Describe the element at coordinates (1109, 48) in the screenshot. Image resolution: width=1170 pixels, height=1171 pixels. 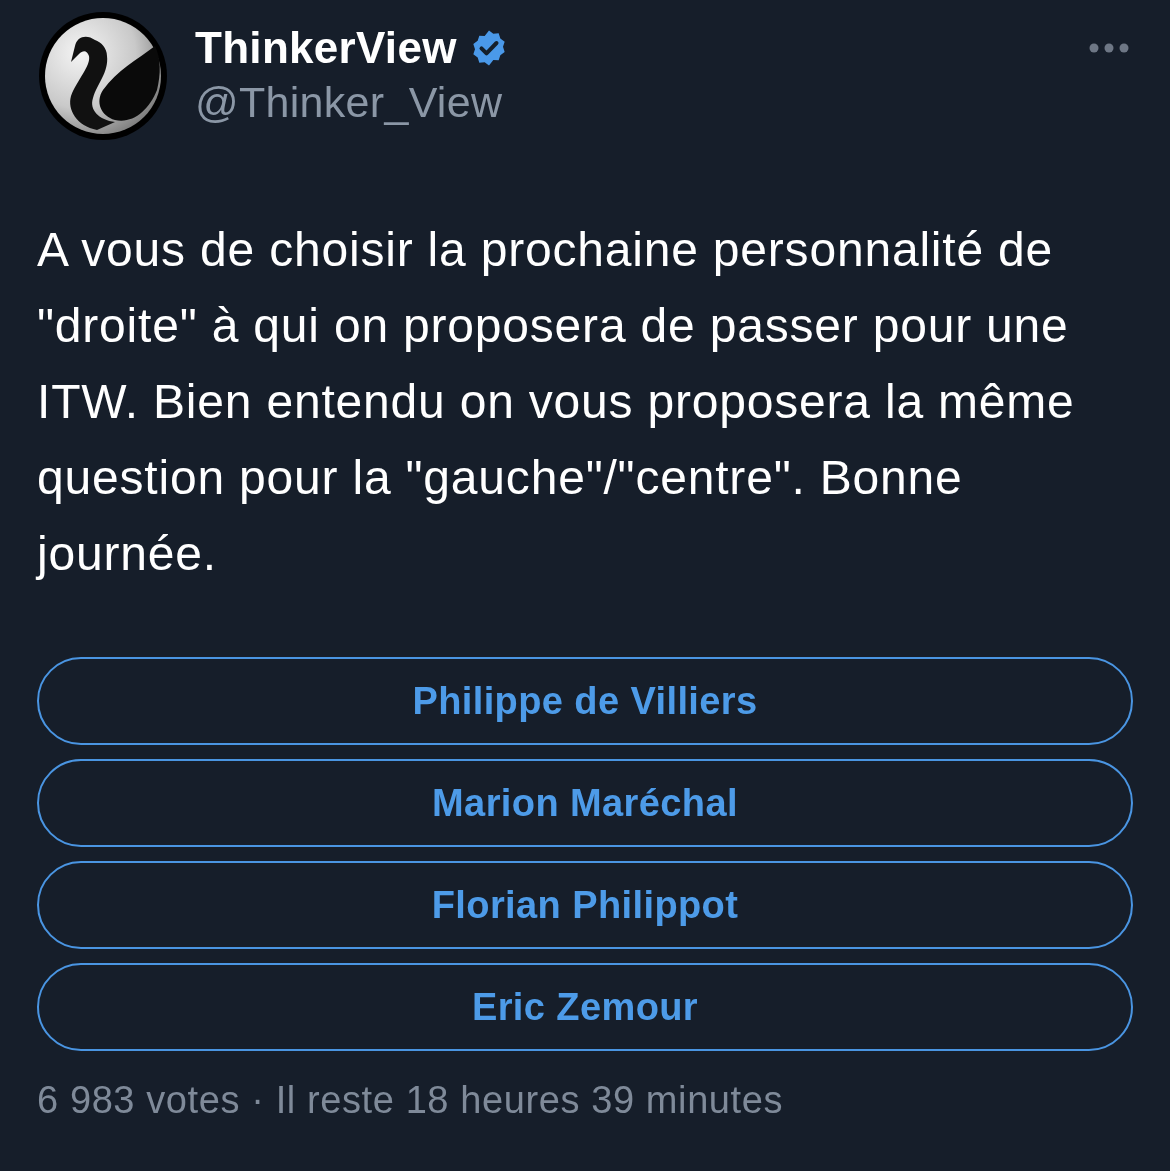
I see `more-options-icon` at that location.